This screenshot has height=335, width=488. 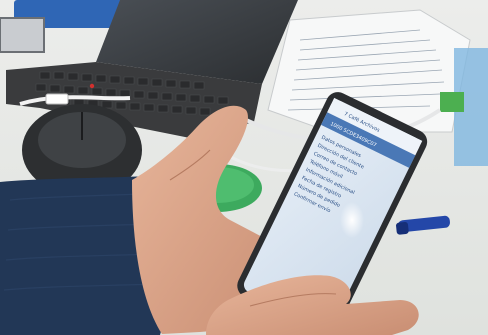 I want to click on green-item, so click(x=452, y=102).